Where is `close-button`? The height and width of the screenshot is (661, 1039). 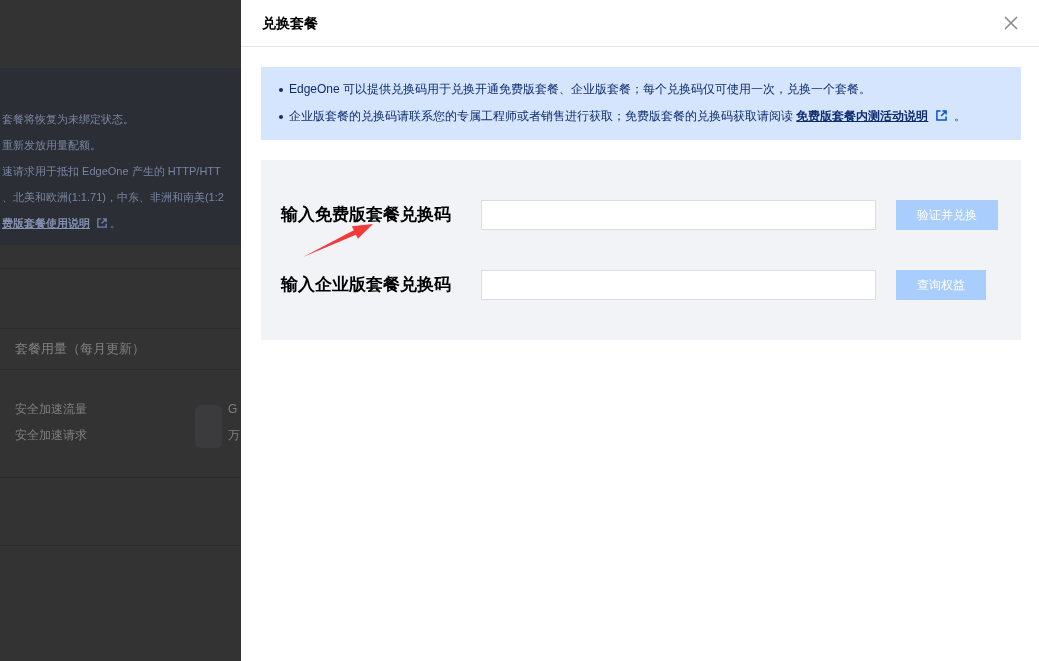 close-button is located at coordinates (1011, 23).